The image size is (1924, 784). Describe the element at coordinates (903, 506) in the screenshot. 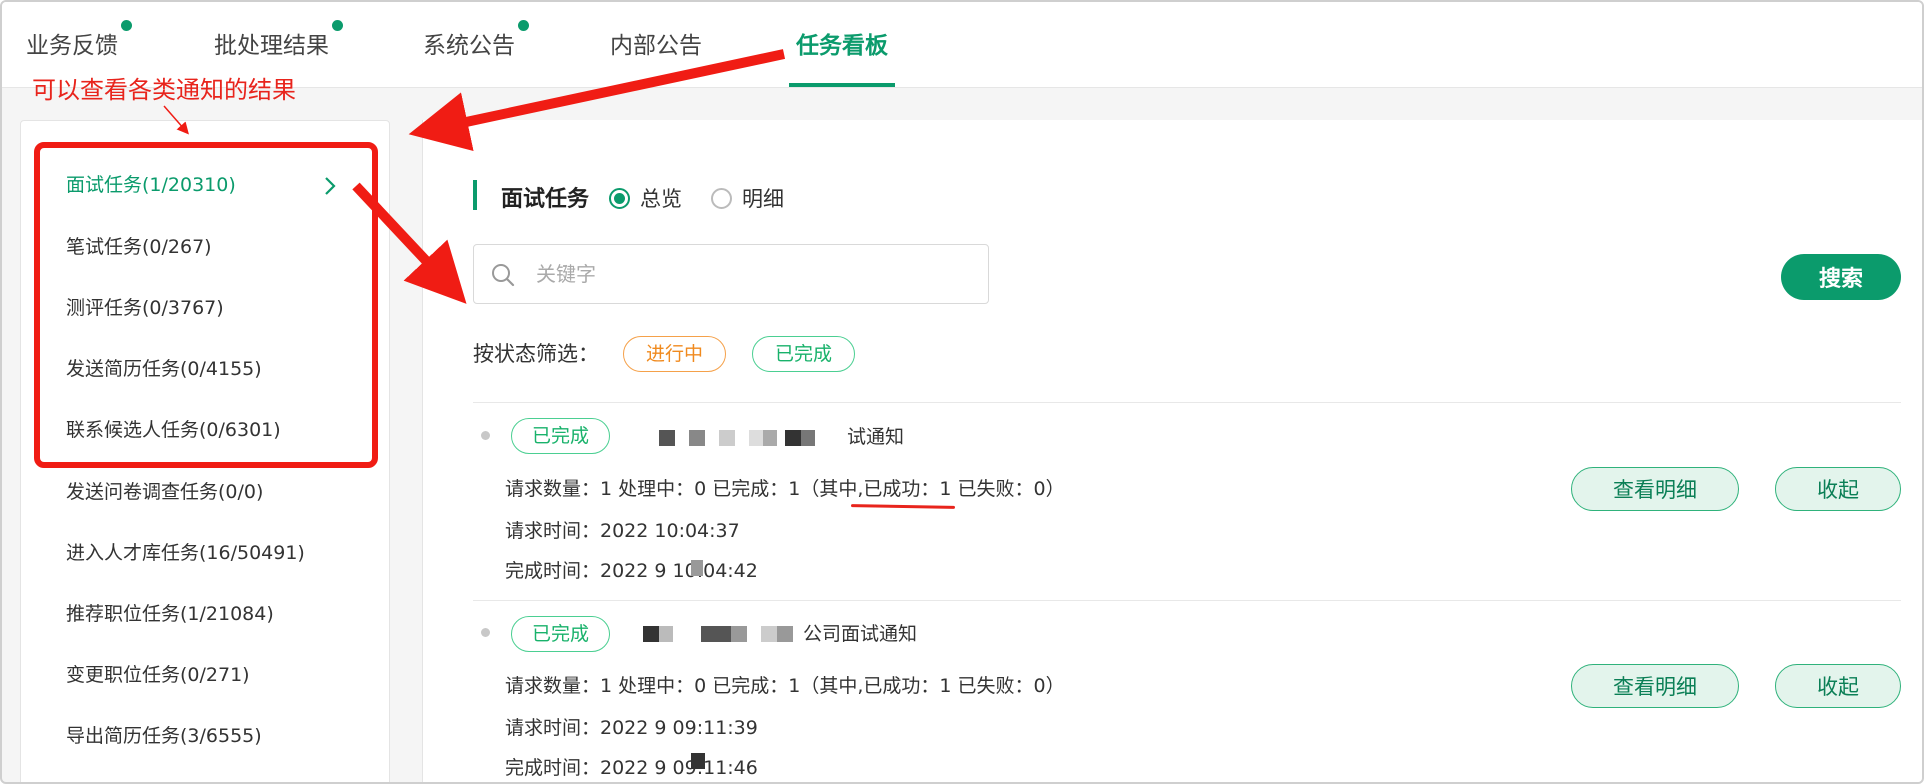

I see `annotation-underline` at that location.